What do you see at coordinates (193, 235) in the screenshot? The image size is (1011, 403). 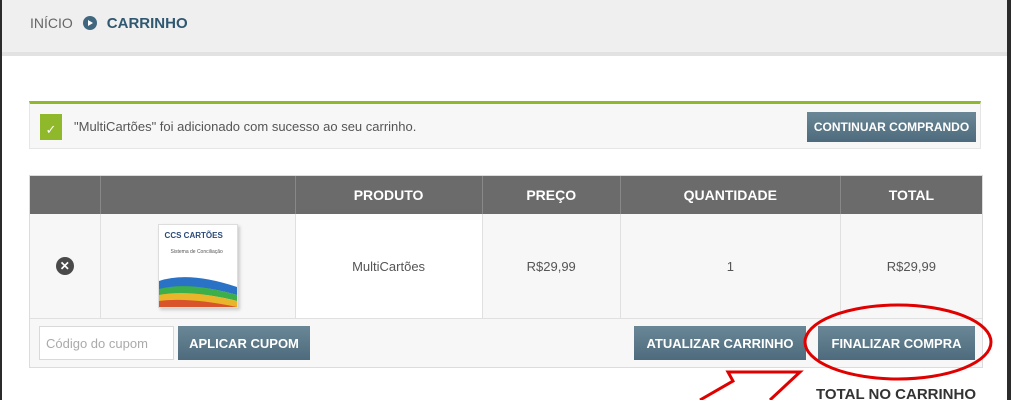 I see `thumbnail-title: CCS CARTÕES` at bounding box center [193, 235].